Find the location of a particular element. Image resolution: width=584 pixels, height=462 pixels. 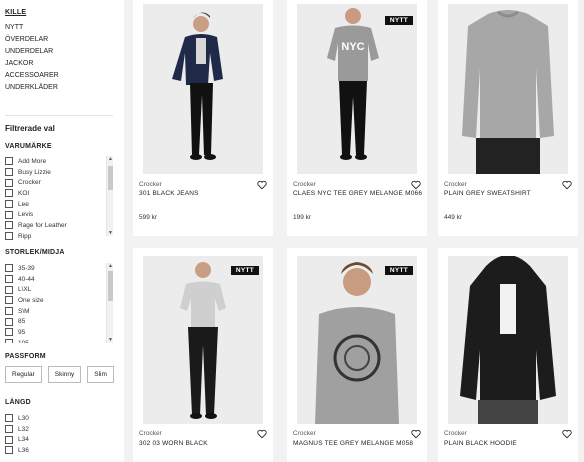

fit-button-group: Regular Skinny Slim is located at coordinates (59, 374).